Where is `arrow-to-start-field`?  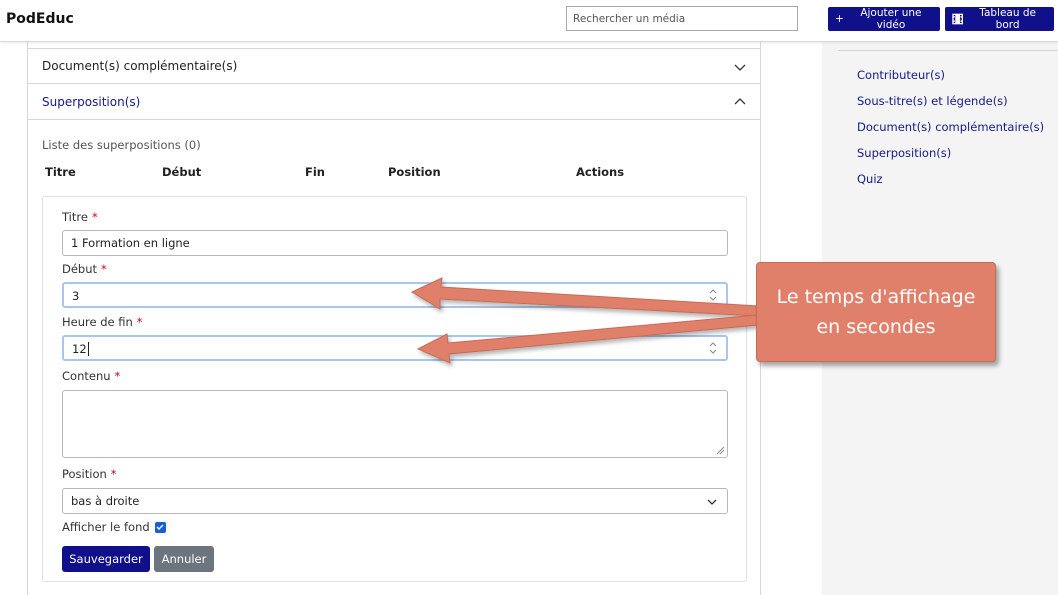 arrow-to-start-field is located at coordinates (584, 297).